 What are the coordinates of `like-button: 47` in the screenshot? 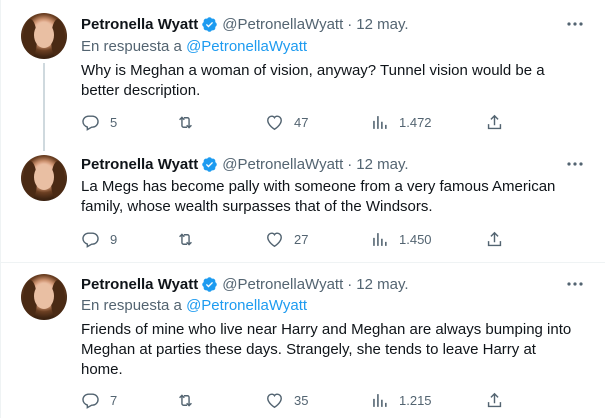 It's located at (286, 122).